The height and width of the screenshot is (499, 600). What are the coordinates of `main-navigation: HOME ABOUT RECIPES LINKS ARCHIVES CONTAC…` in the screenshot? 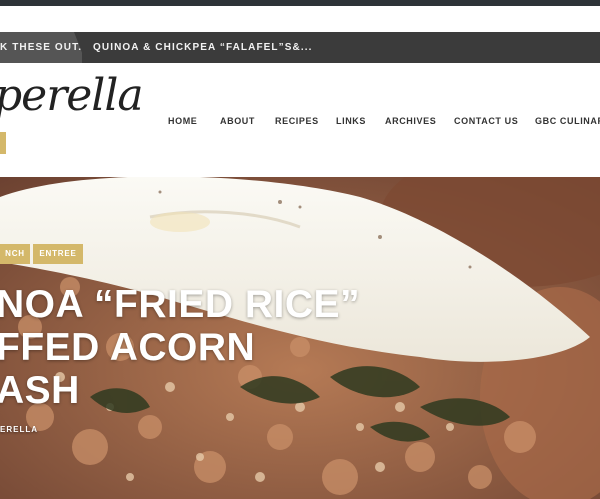 It's located at (300, 123).